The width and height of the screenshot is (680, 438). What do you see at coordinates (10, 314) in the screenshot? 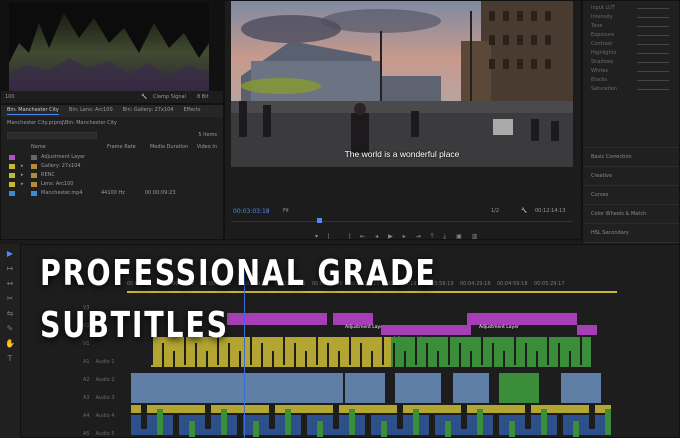
I see `slip-tool-icon: ⇋` at bounding box center [10, 314].